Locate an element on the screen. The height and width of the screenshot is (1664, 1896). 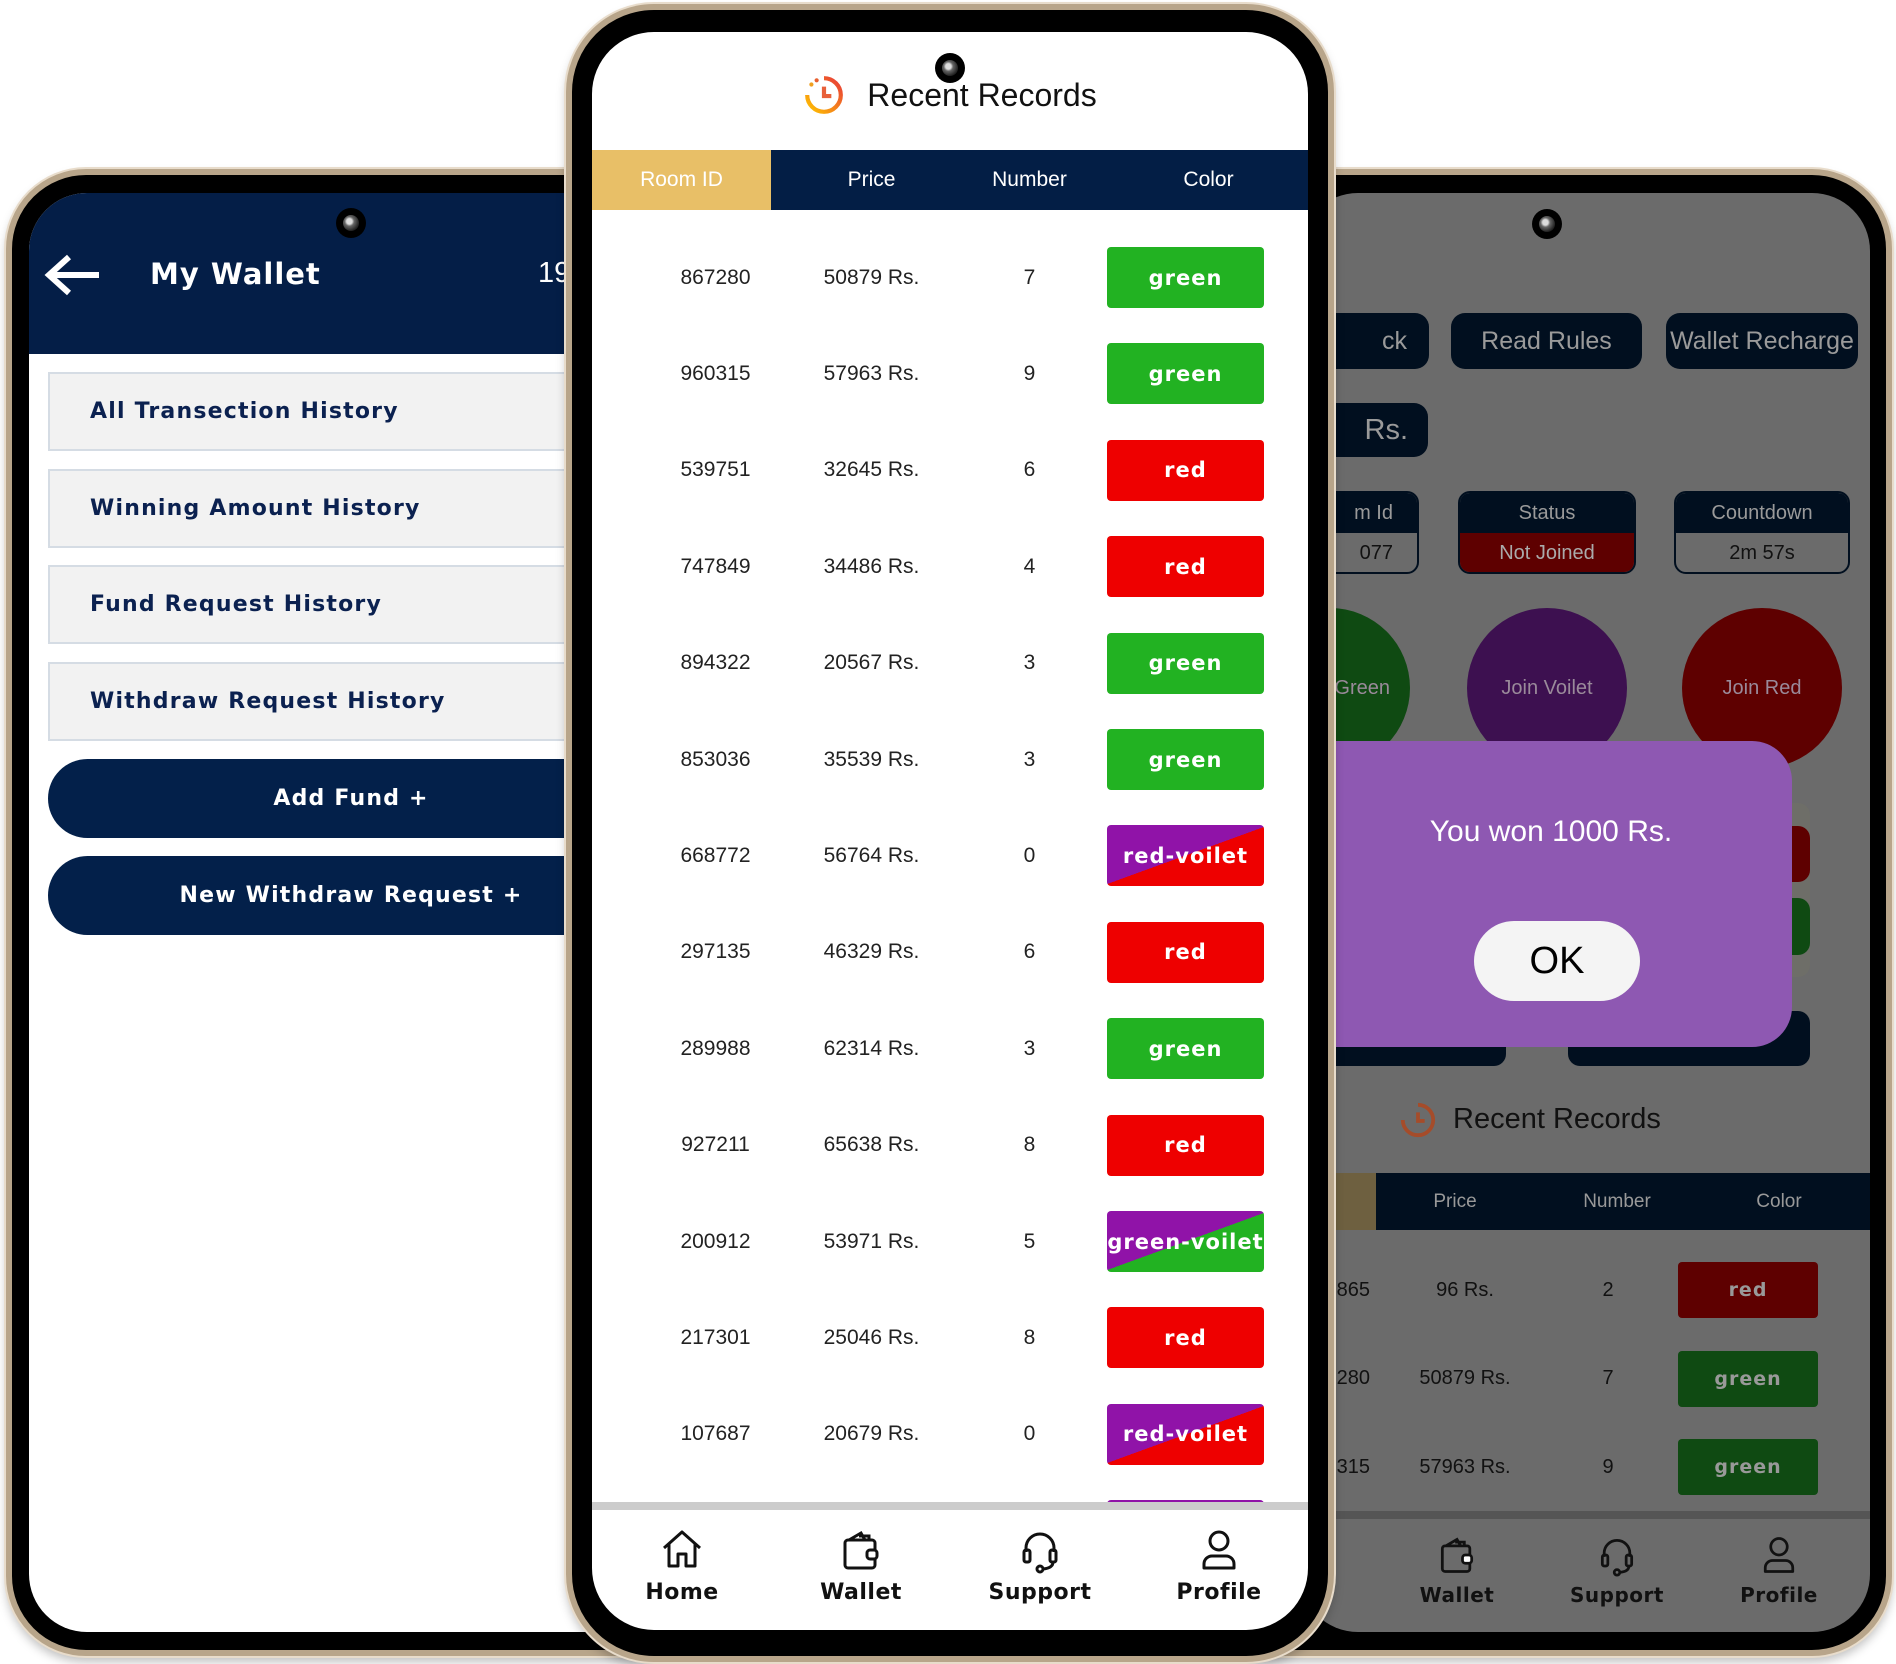
countdown-card: Countdown 2m 57s is located at coordinates (1762, 532).